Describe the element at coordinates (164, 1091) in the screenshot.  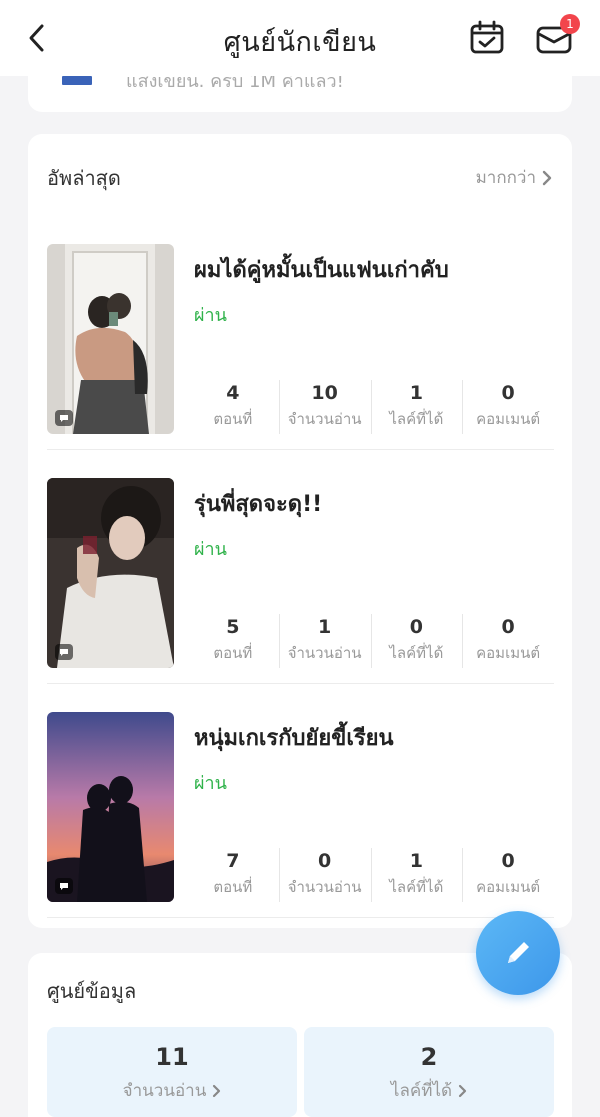
I see `reads-label: จำนวนอ่าน` at that location.